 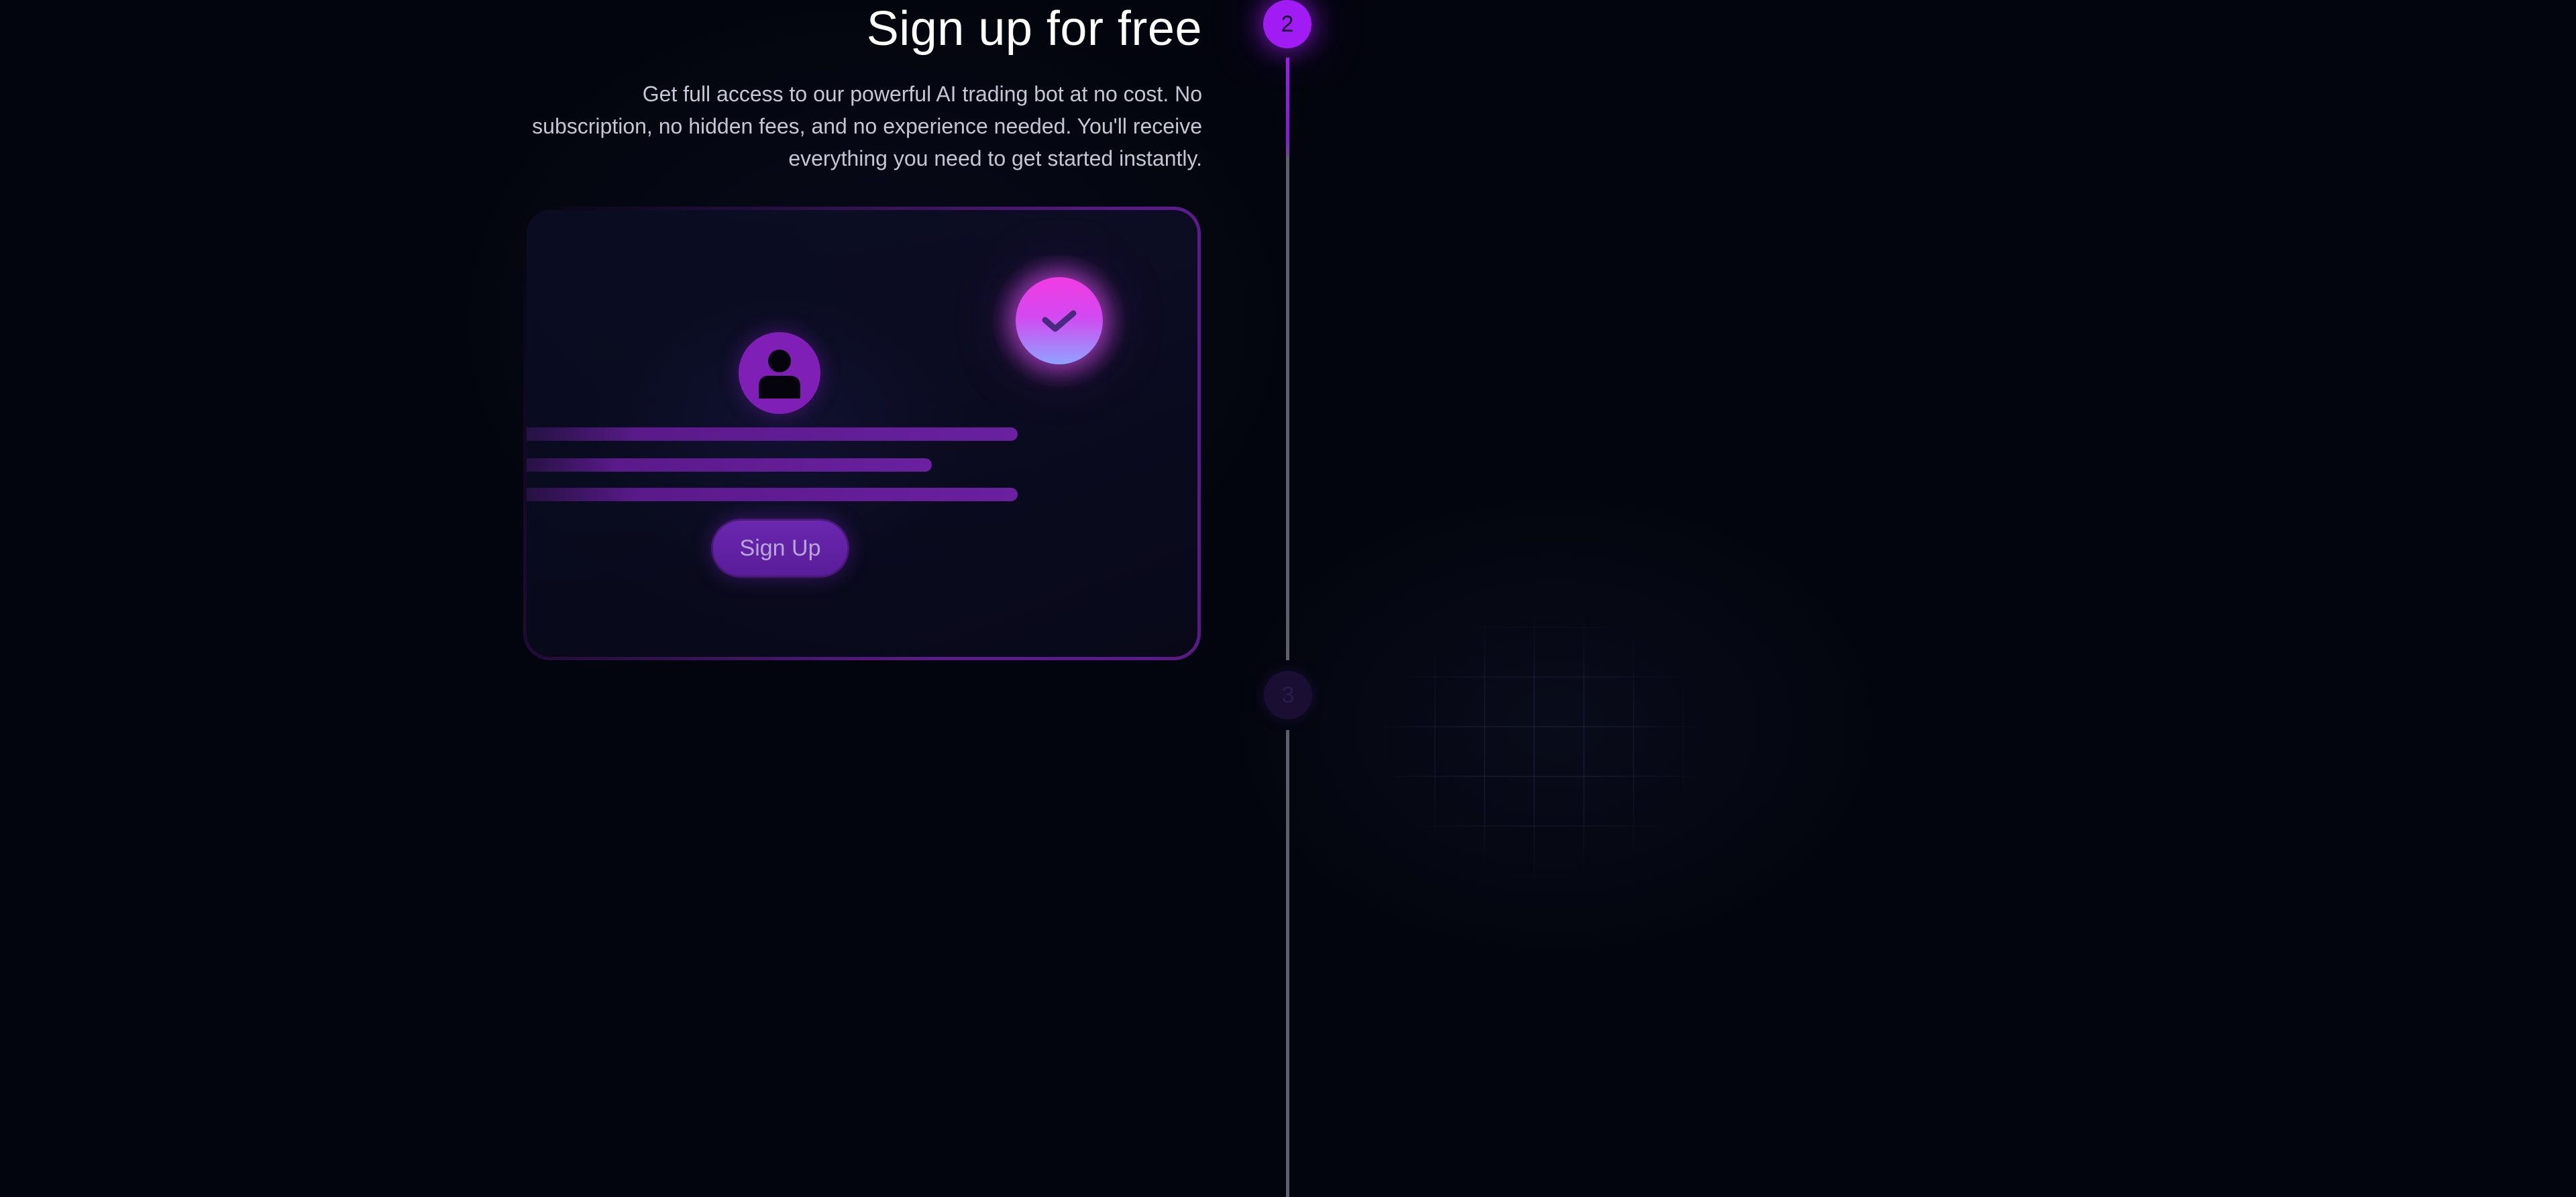 What do you see at coordinates (1288, 695) in the screenshot?
I see `step-marker-next: 3` at bounding box center [1288, 695].